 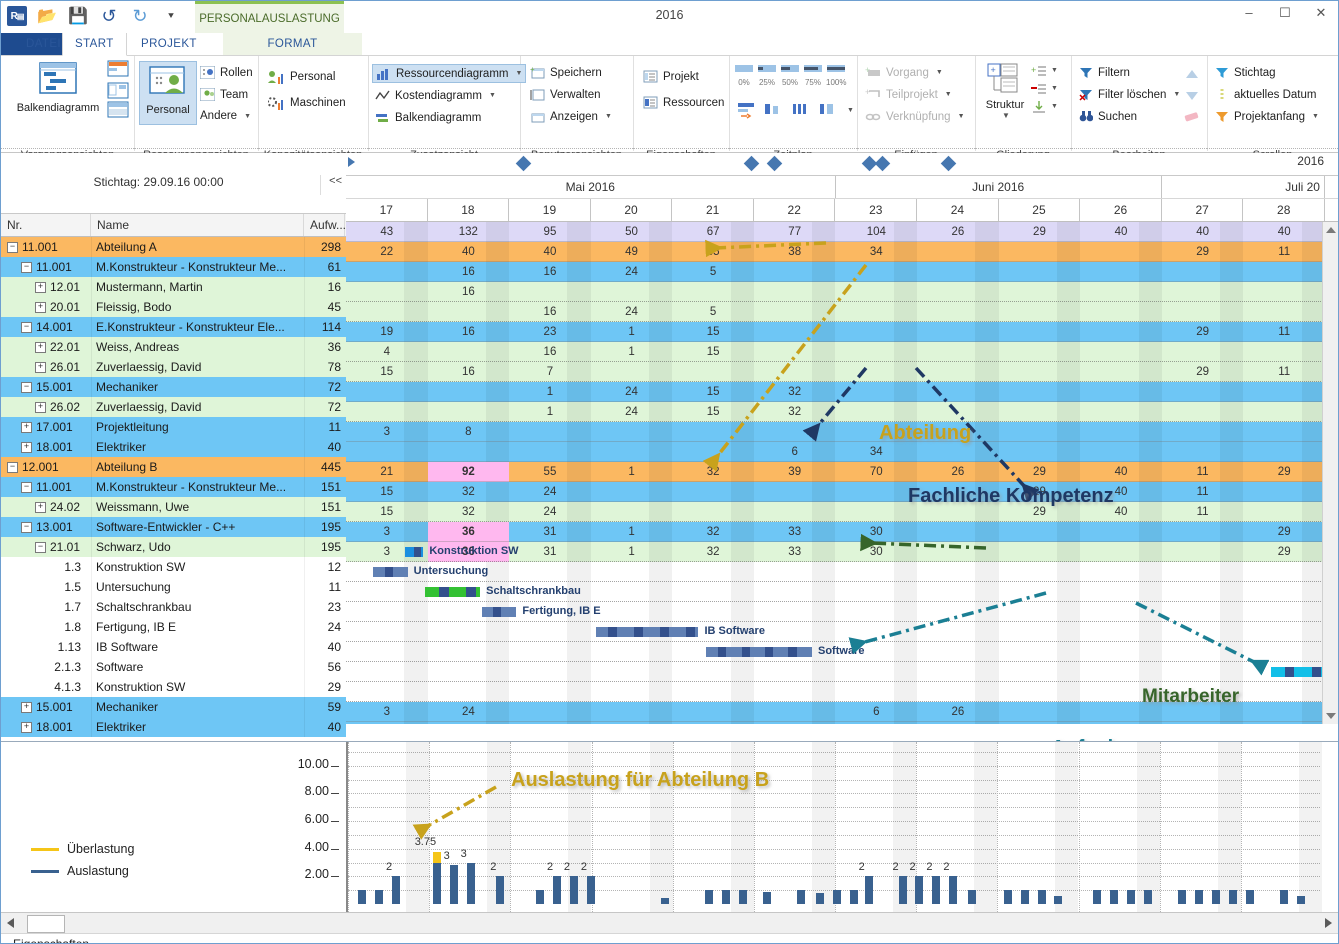 What do you see at coordinates (828, 110) in the screenshot?
I see `split-task-icon` at bounding box center [828, 110].